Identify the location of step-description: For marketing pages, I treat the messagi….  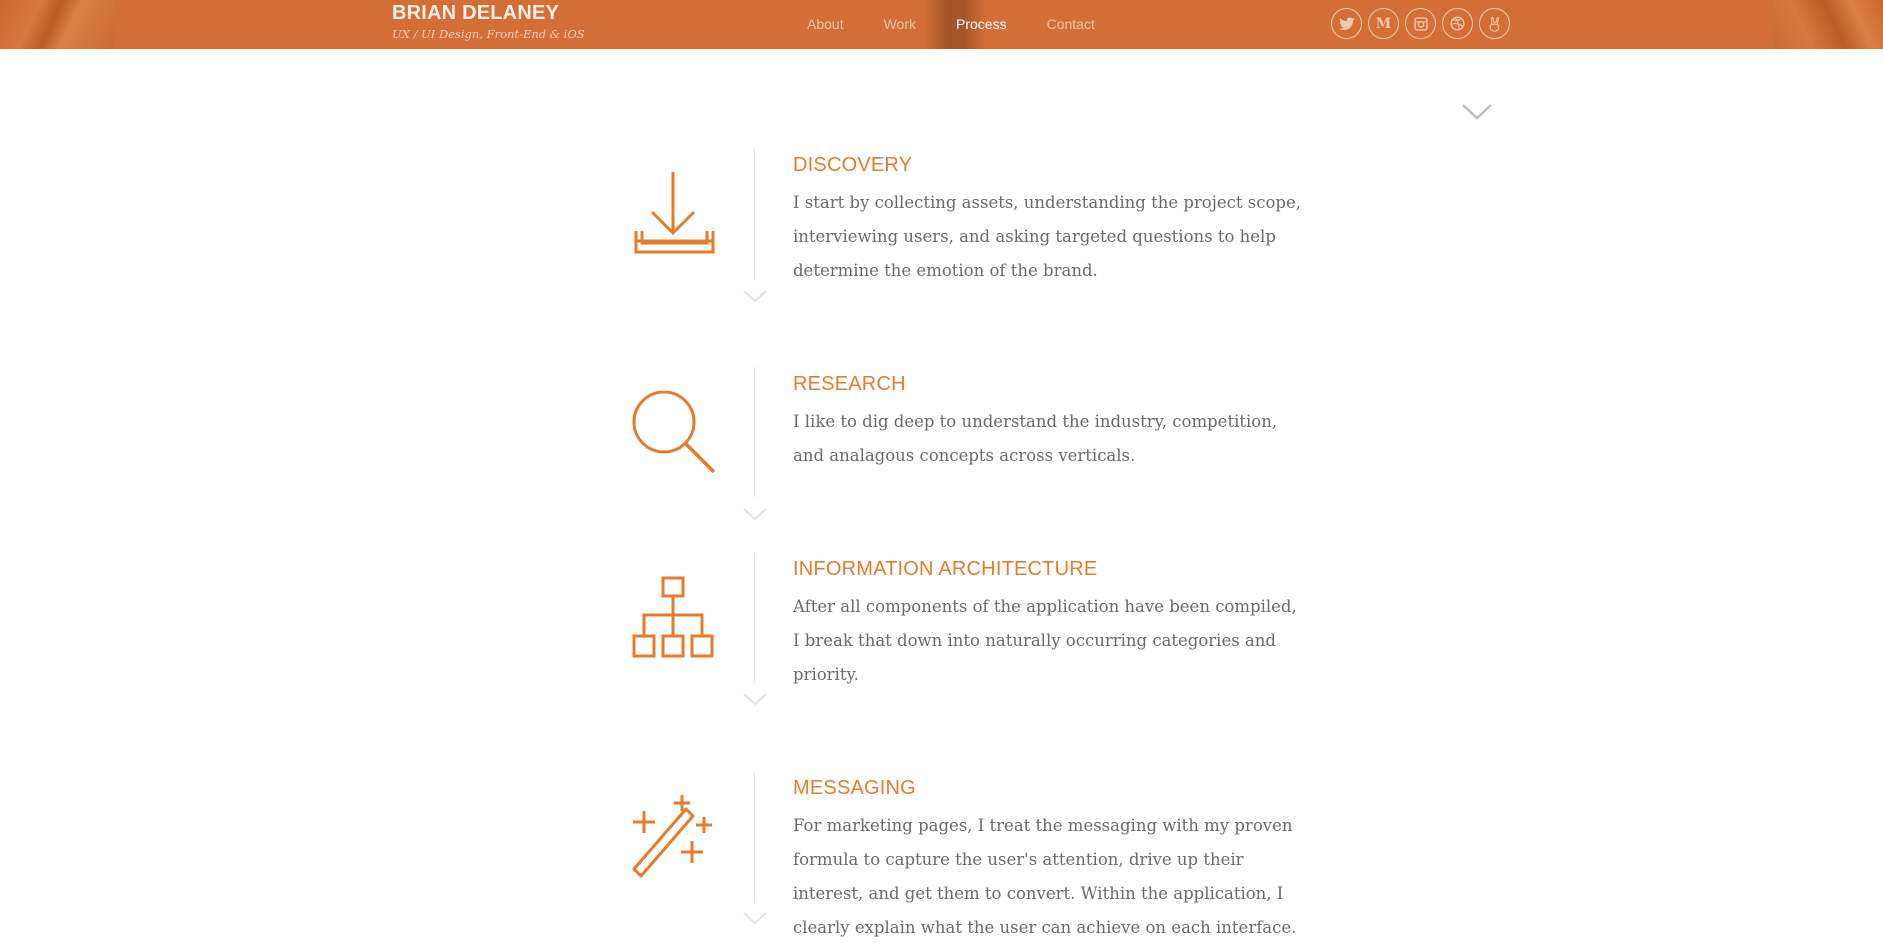
(1045, 876).